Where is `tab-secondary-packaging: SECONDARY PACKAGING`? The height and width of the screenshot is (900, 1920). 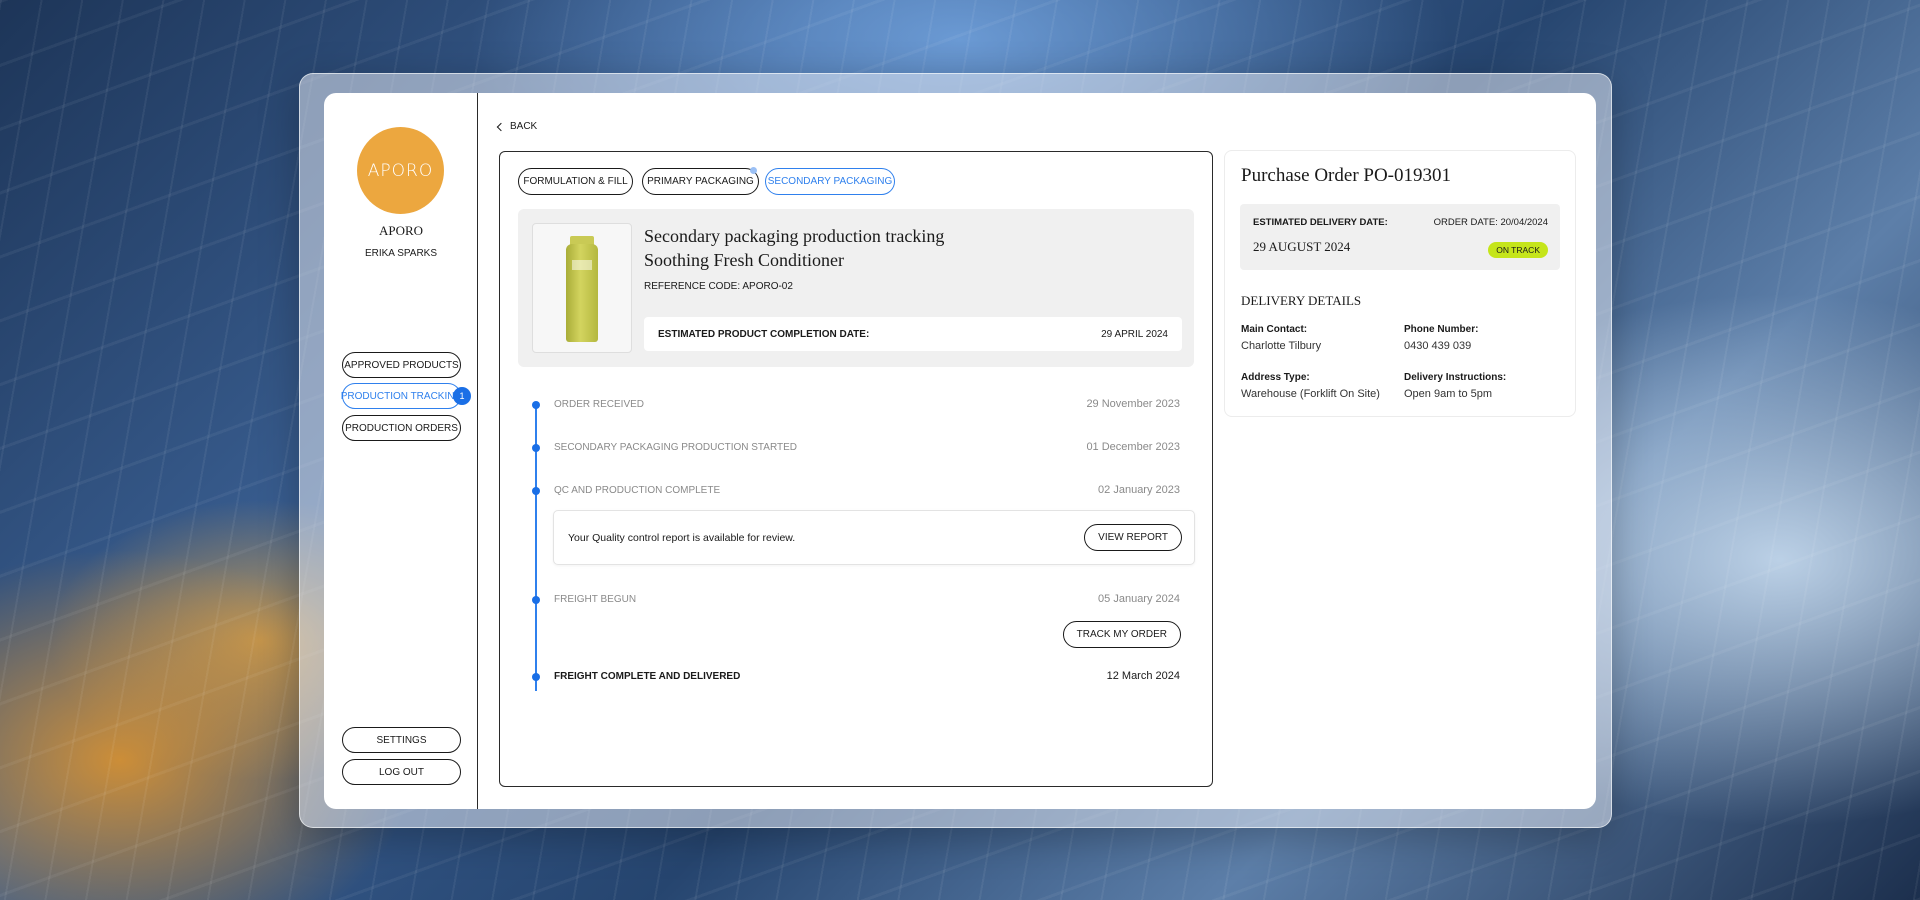 tab-secondary-packaging: SECONDARY PACKAGING is located at coordinates (830, 181).